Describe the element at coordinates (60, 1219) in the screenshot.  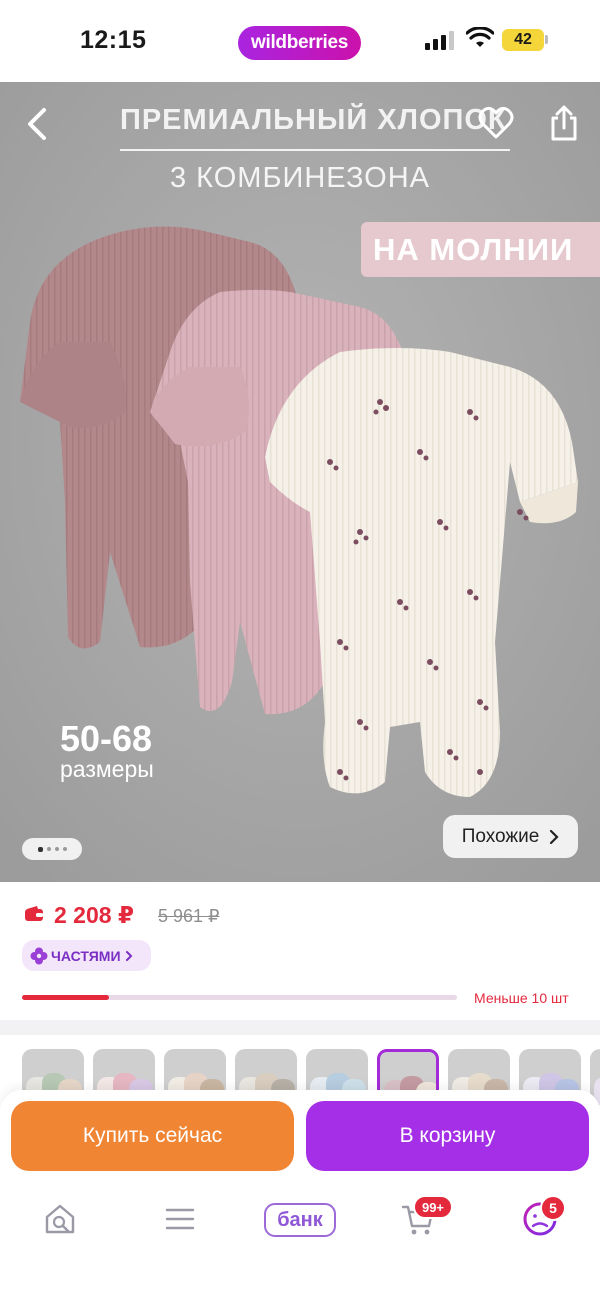
I see `home-search-icon` at that location.